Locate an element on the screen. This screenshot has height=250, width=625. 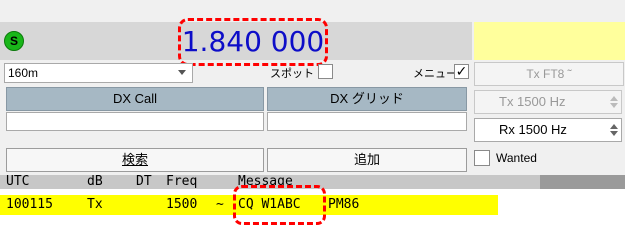
row-freq: 1500 is located at coordinates (182, 204).